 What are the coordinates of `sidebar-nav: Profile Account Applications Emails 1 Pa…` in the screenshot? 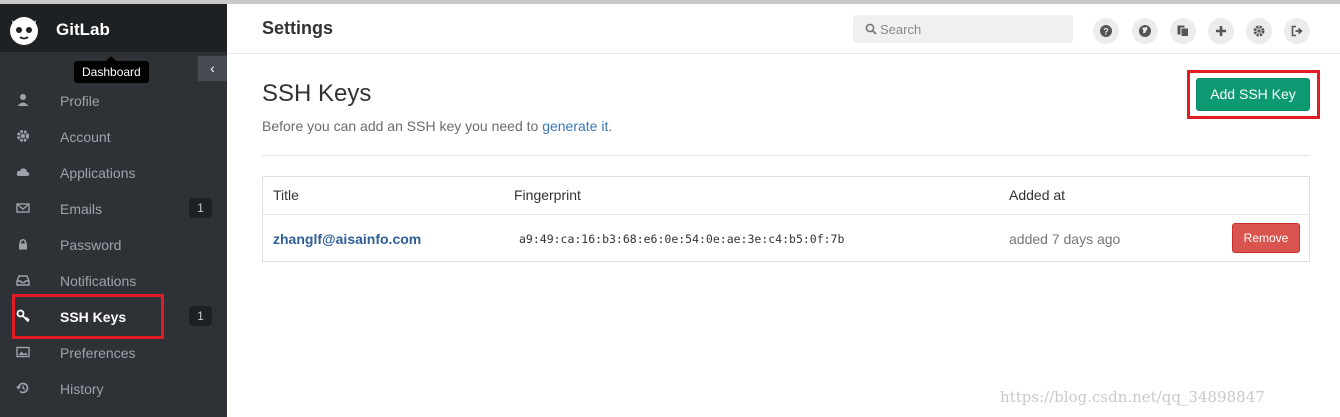 It's located at (113, 244).